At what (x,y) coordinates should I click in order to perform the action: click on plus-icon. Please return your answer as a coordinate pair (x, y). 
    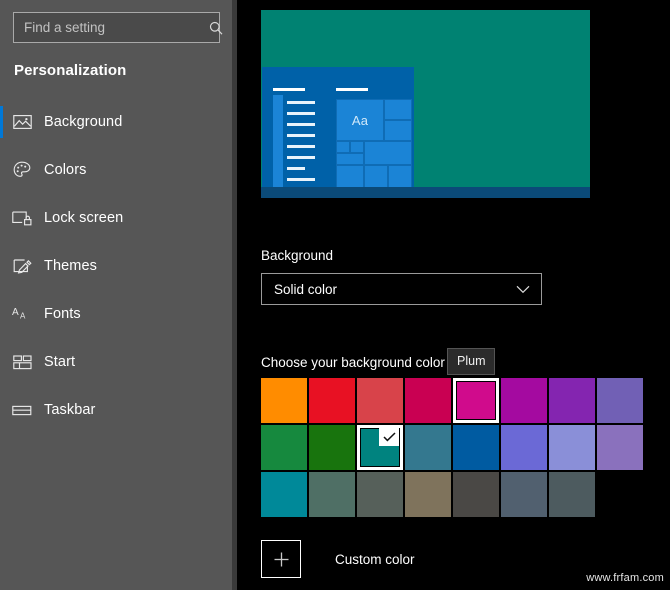
    Looking at the image, I should click on (281, 559).